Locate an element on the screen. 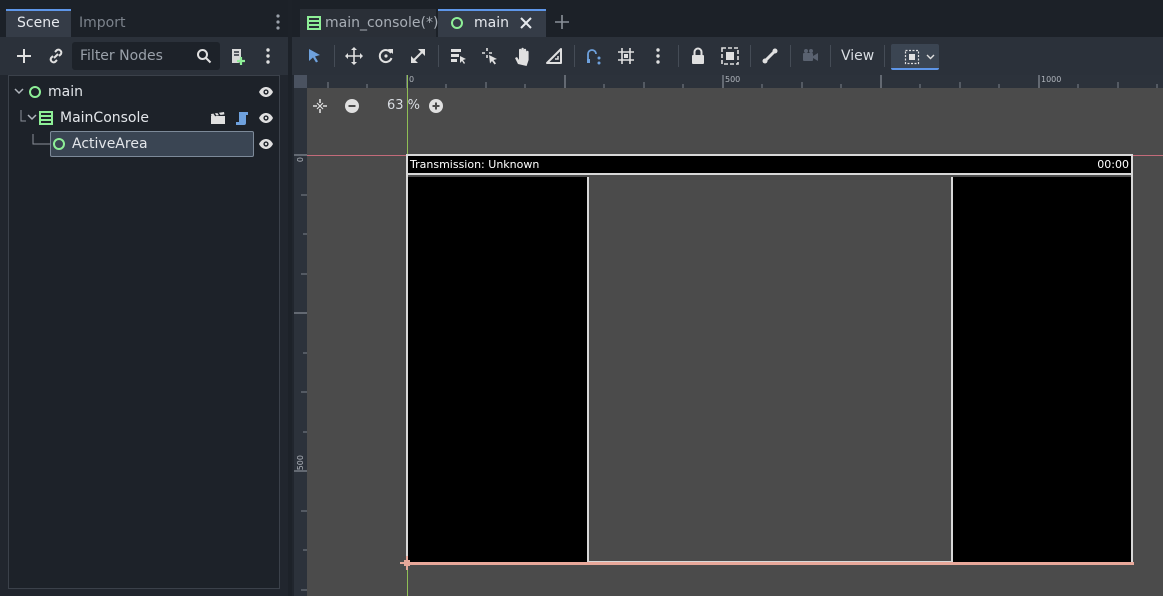 This screenshot has height=596, width=1163. scene-menu-icon is located at coordinates (268, 56).